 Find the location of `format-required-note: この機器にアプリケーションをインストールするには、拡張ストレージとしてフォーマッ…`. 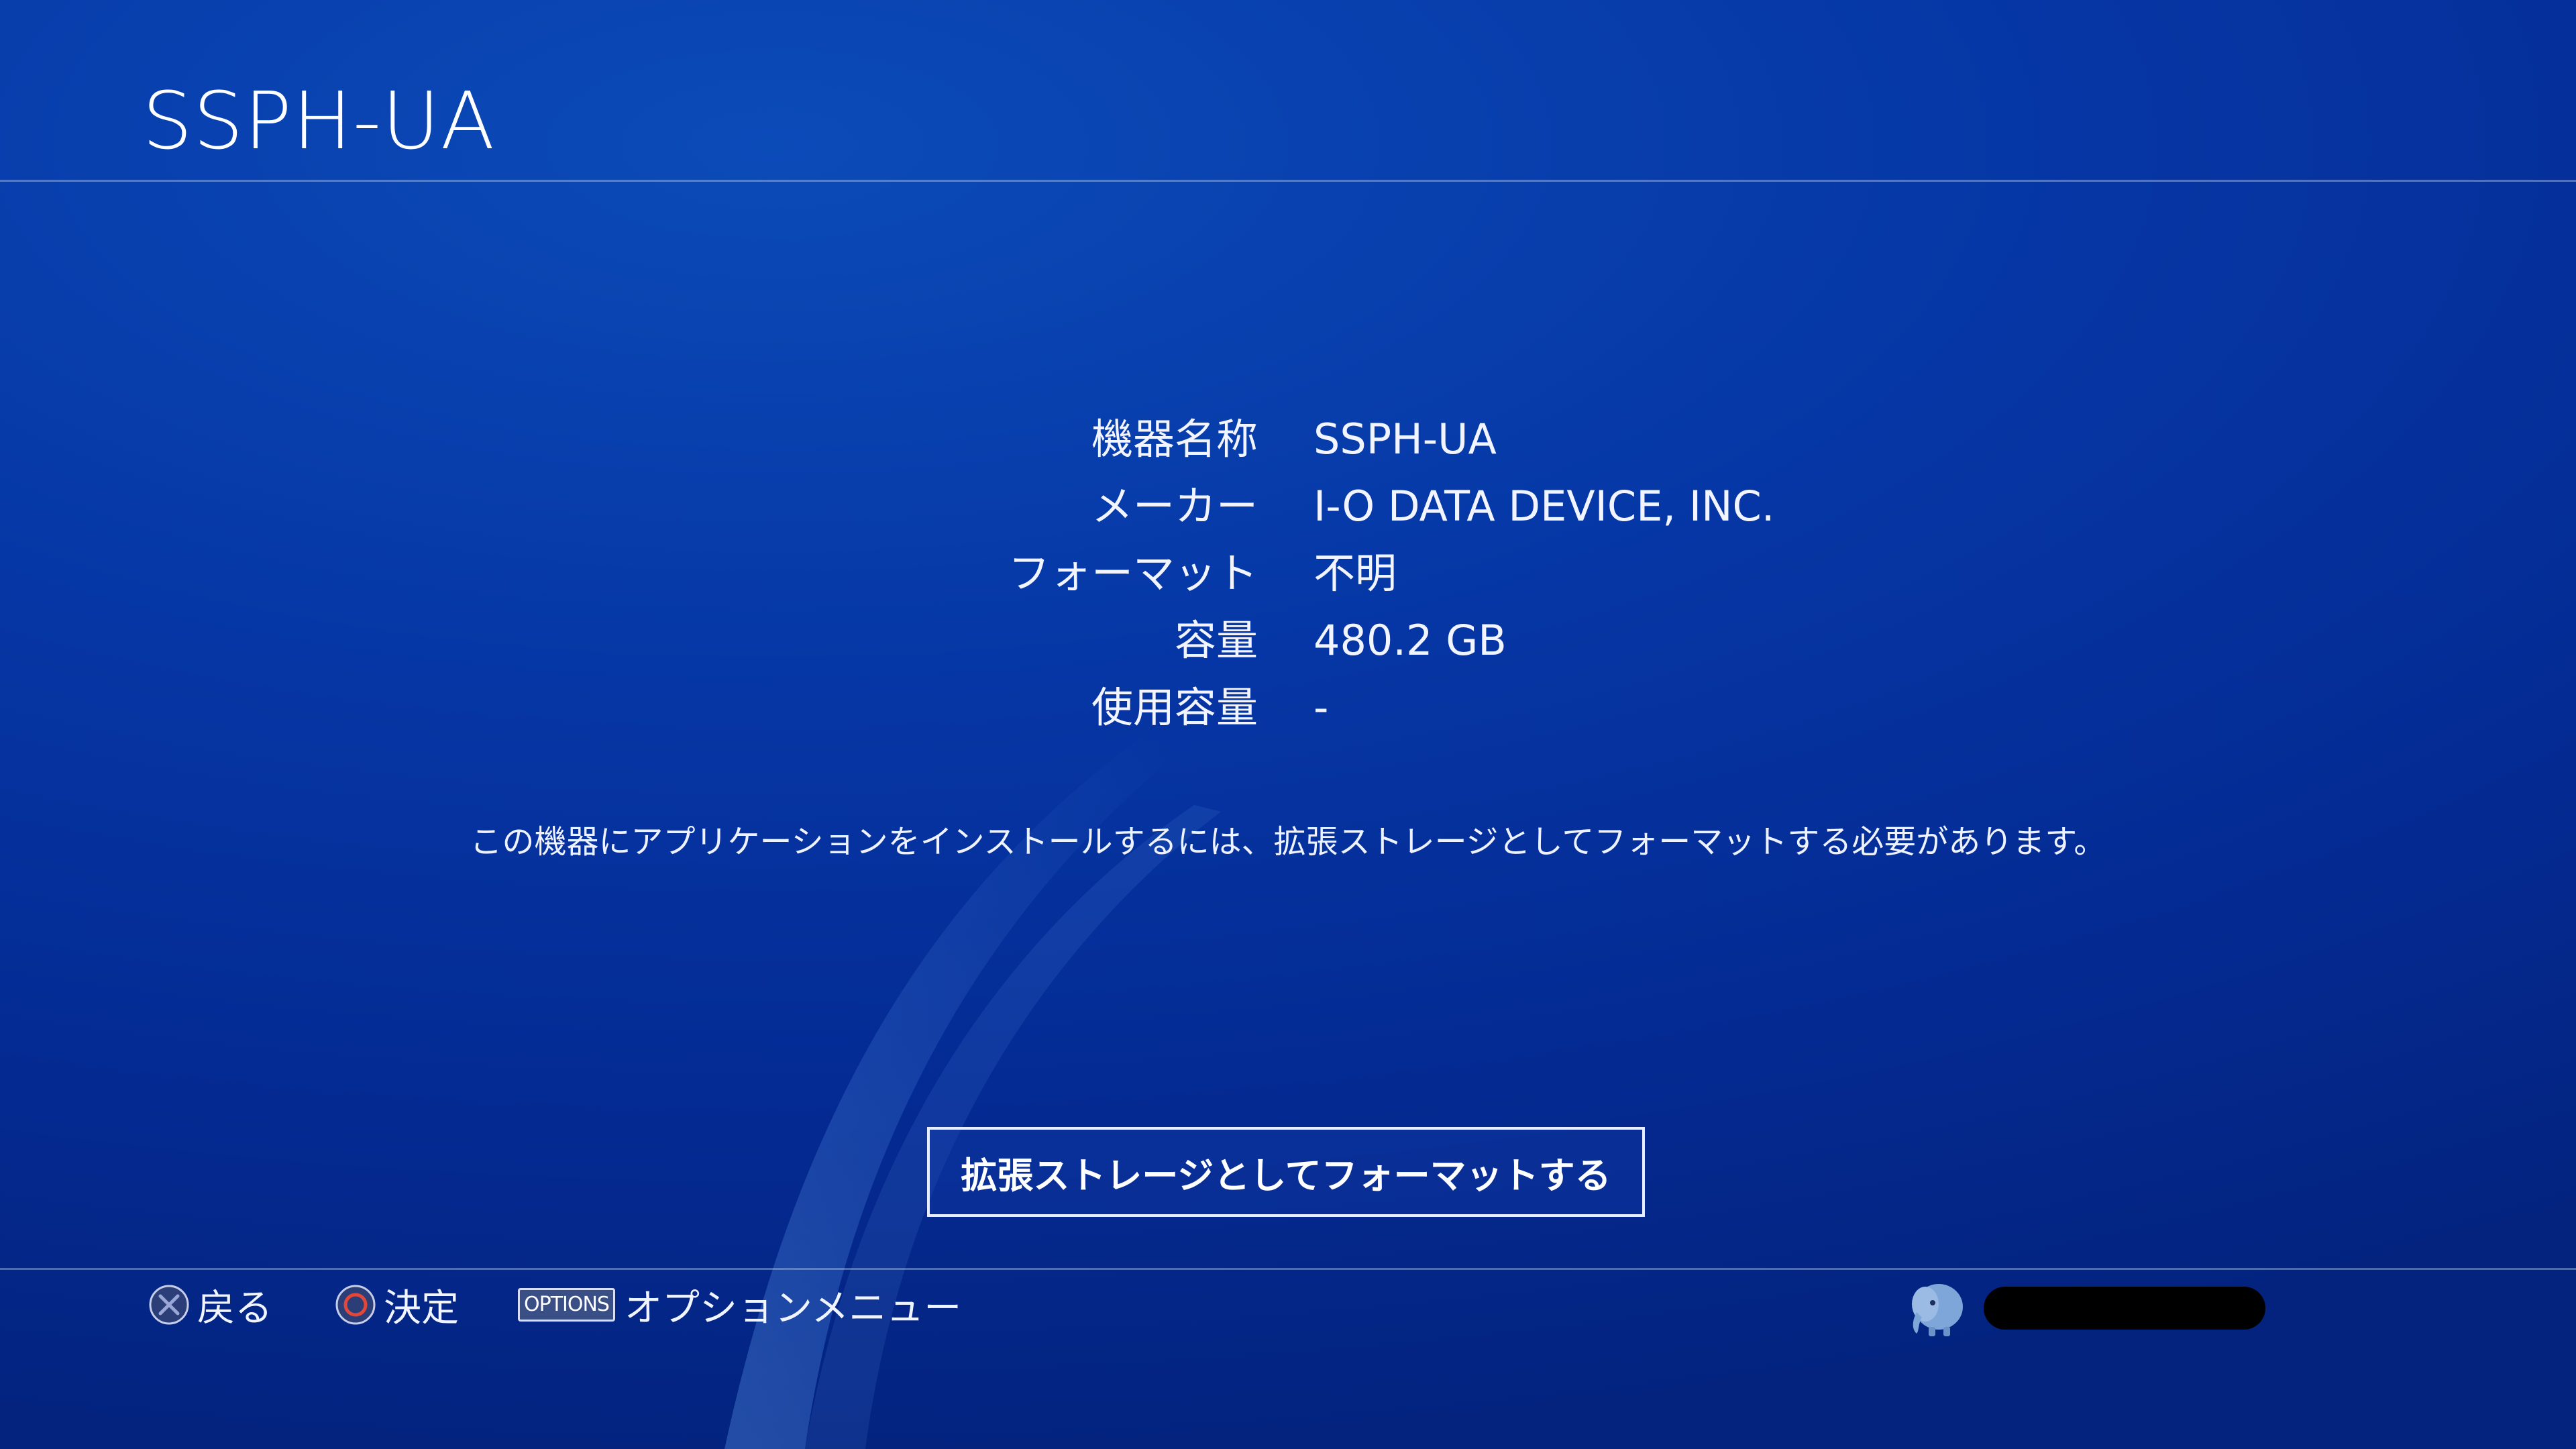

format-required-note: この機器にアプリケーションをインストールするには、拡張ストレージとしてフォーマッ… is located at coordinates (1288, 842).